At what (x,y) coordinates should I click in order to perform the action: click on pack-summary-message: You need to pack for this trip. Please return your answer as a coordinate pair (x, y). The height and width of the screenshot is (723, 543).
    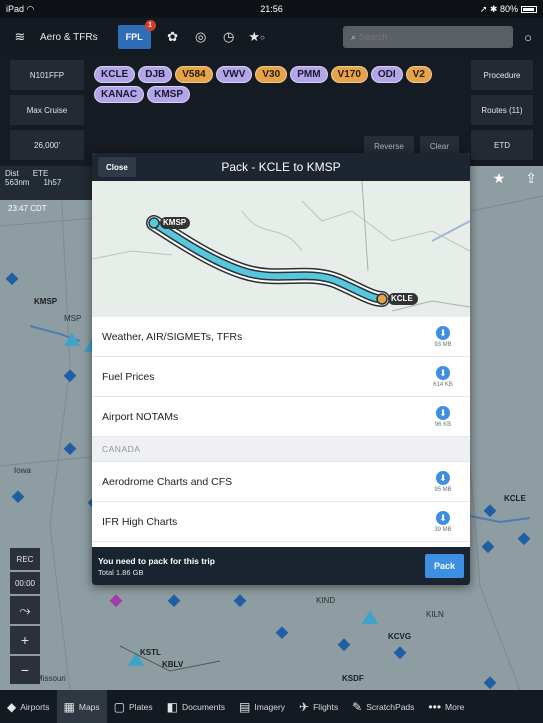
    Looking at the image, I should click on (156, 560).